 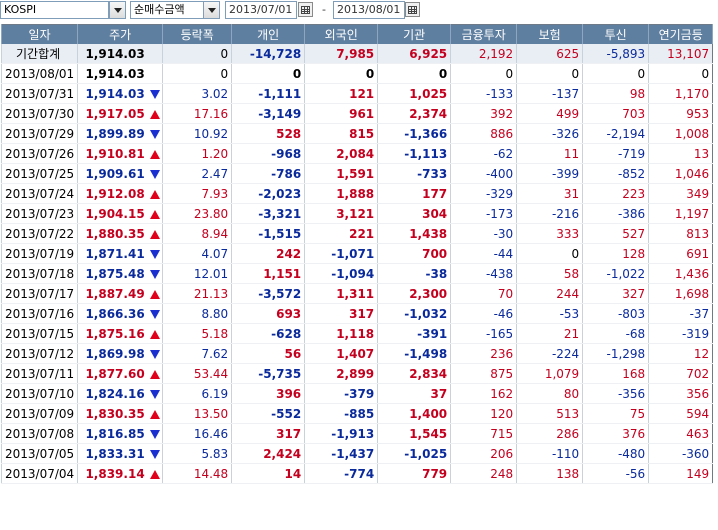 What do you see at coordinates (268, 213) in the screenshot?
I see `individual-cell: -3,321` at bounding box center [268, 213].